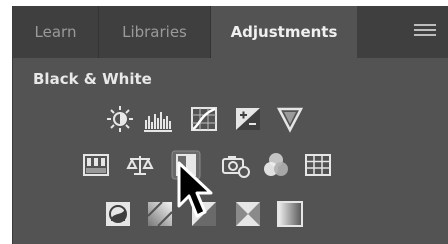  What do you see at coordinates (140, 165) in the screenshot?
I see `color-balance-icon` at bounding box center [140, 165].